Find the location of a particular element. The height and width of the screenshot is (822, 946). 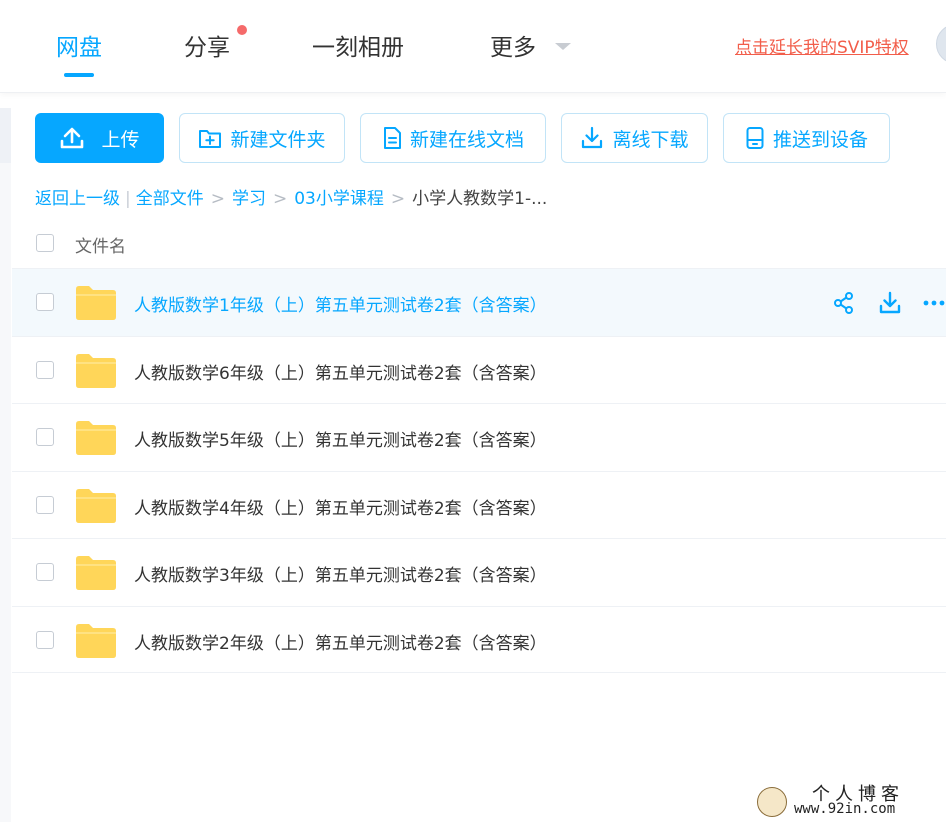

new-online-doc-button: 新建在线文档 is located at coordinates (453, 138).